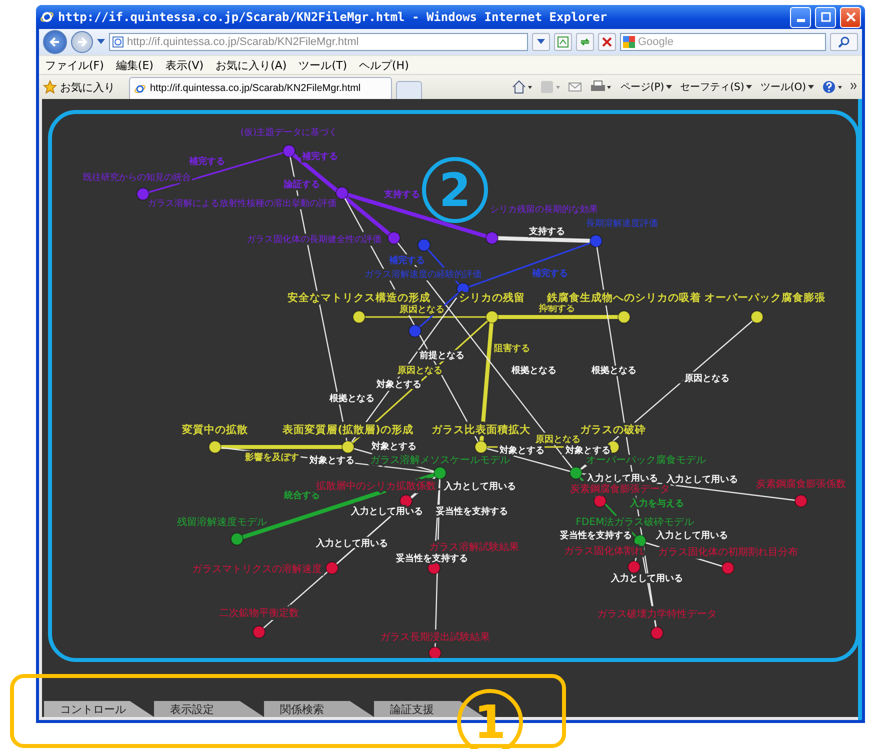 The width and height of the screenshot is (874, 749). What do you see at coordinates (646, 87) in the screenshot?
I see `toolbar-menu: ページ(P)` at bounding box center [646, 87].